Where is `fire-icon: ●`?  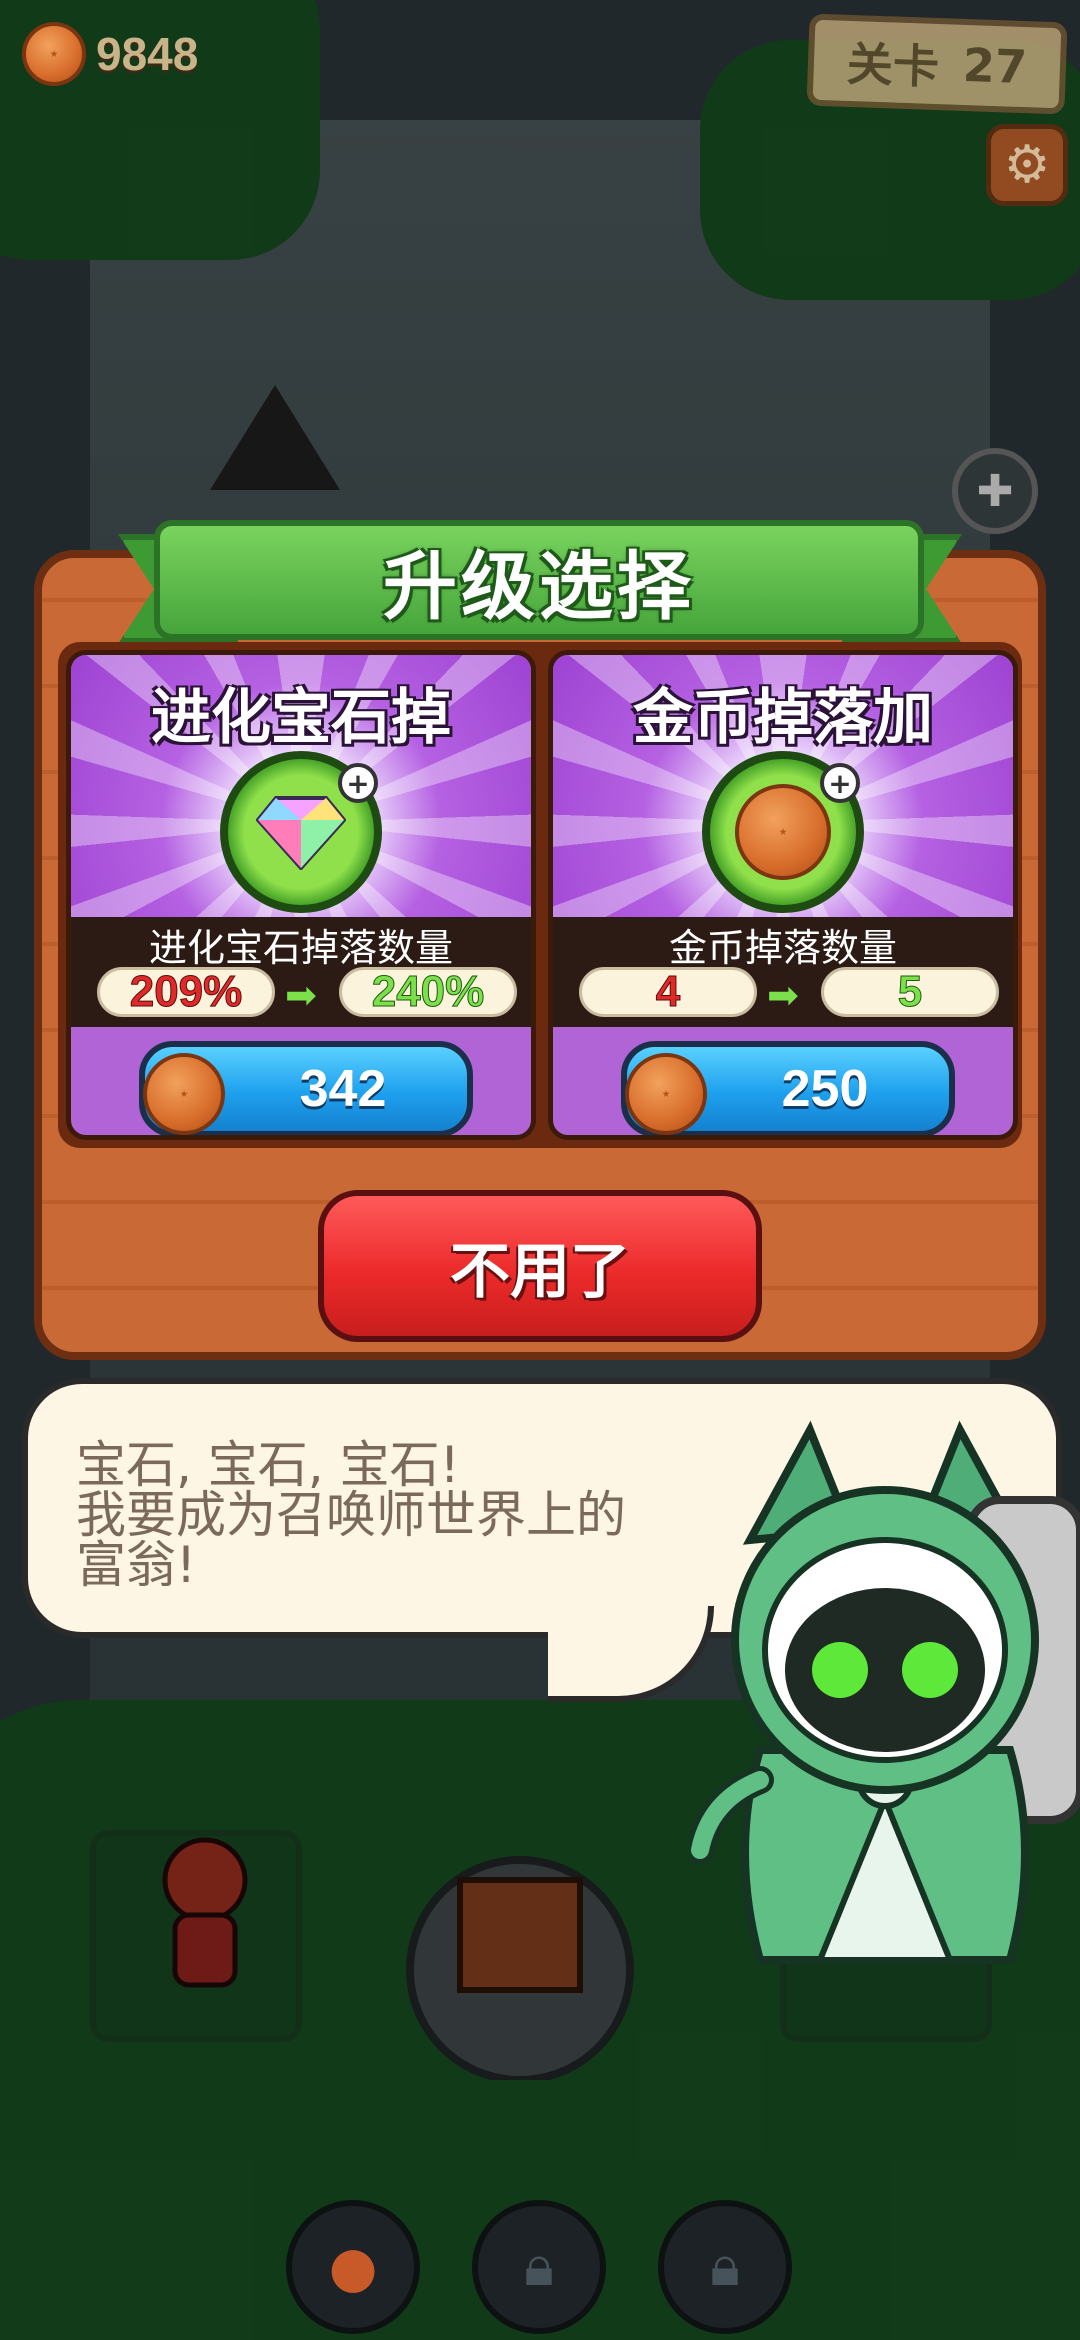
fire-icon: ● is located at coordinates (353, 2267).